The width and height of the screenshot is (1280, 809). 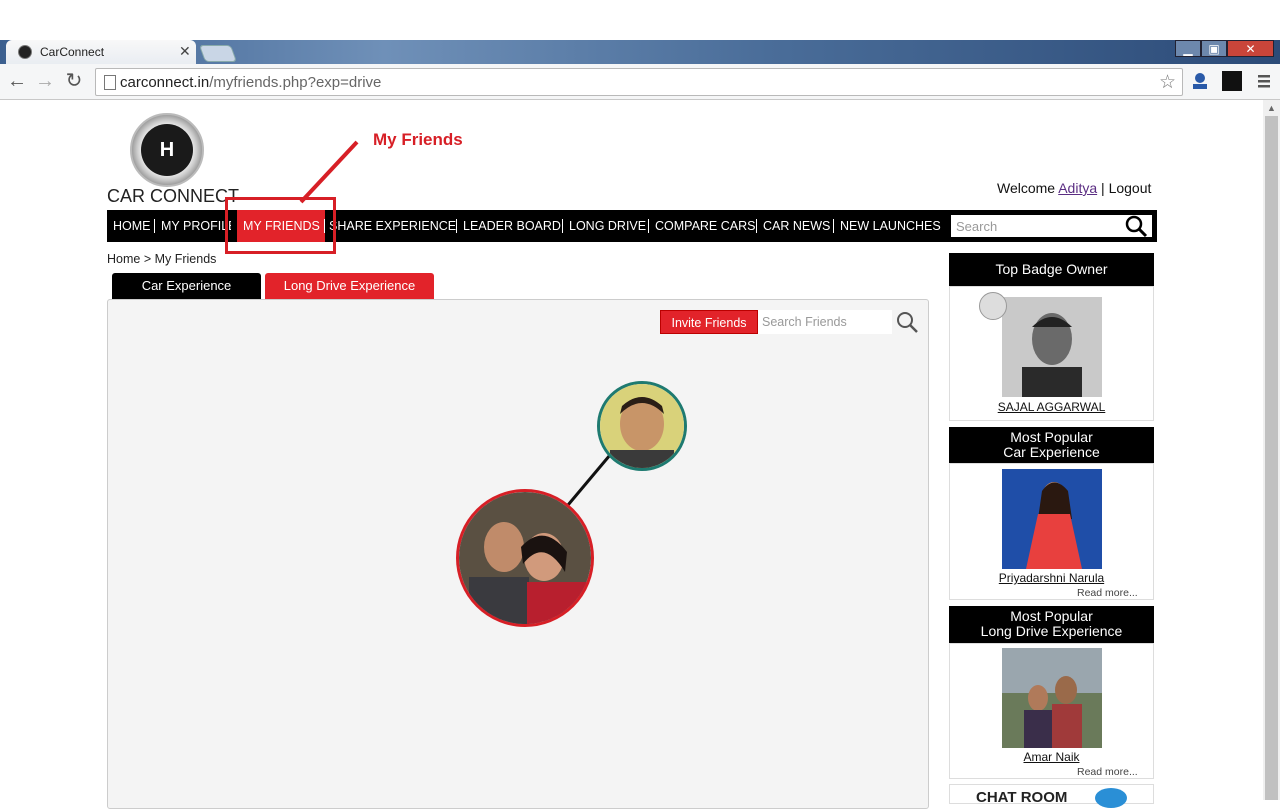 What do you see at coordinates (72, 52) in the screenshot?
I see `tab-title: CarConnect` at bounding box center [72, 52].